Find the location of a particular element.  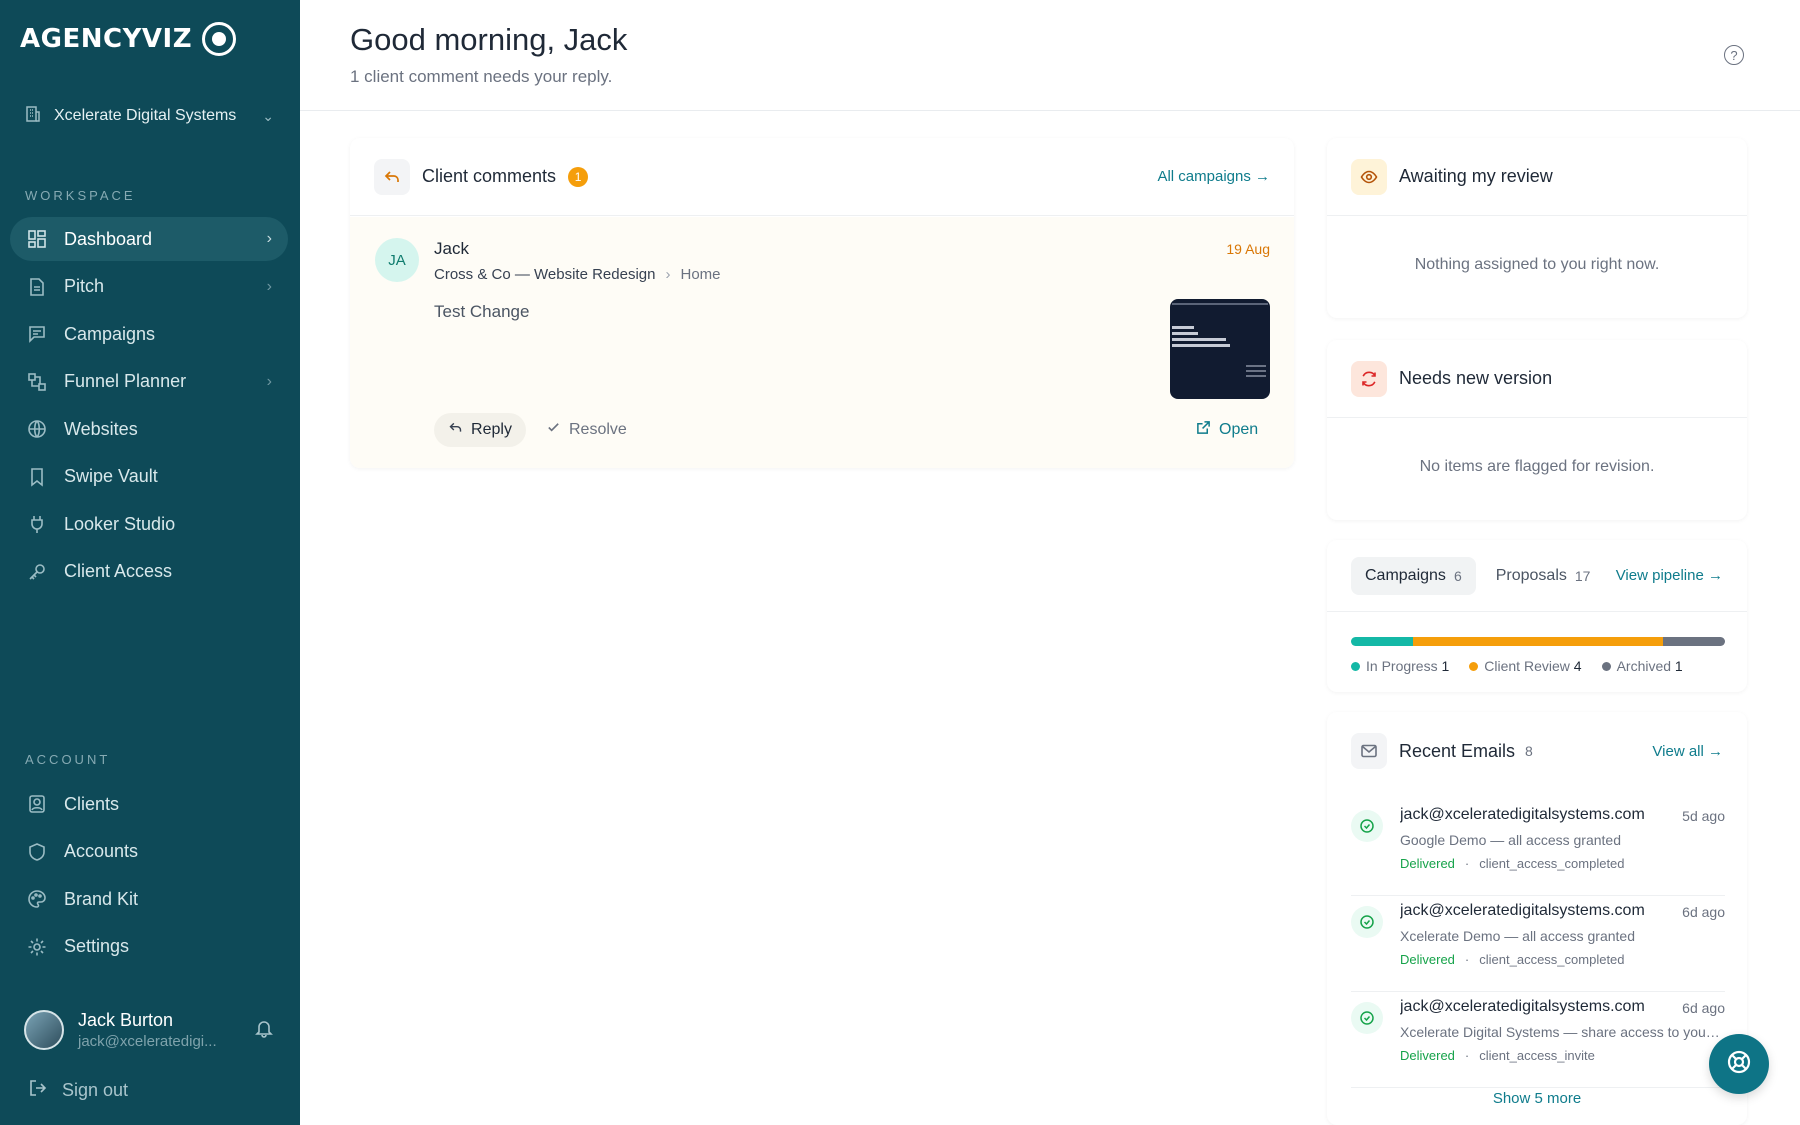

pipeline-segment-in-progress is located at coordinates (1382, 641).